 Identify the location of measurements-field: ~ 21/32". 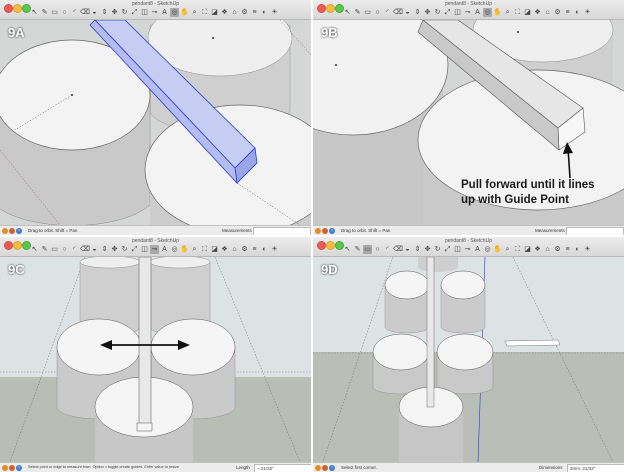
(282, 468).